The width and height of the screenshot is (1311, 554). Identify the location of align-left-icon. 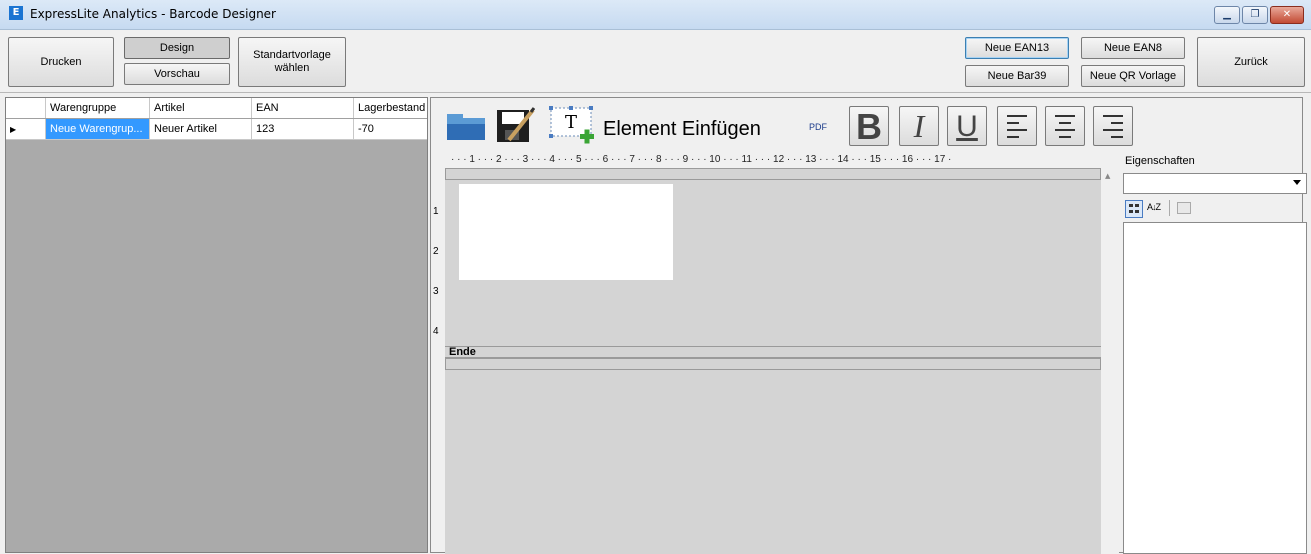
(1017, 126).